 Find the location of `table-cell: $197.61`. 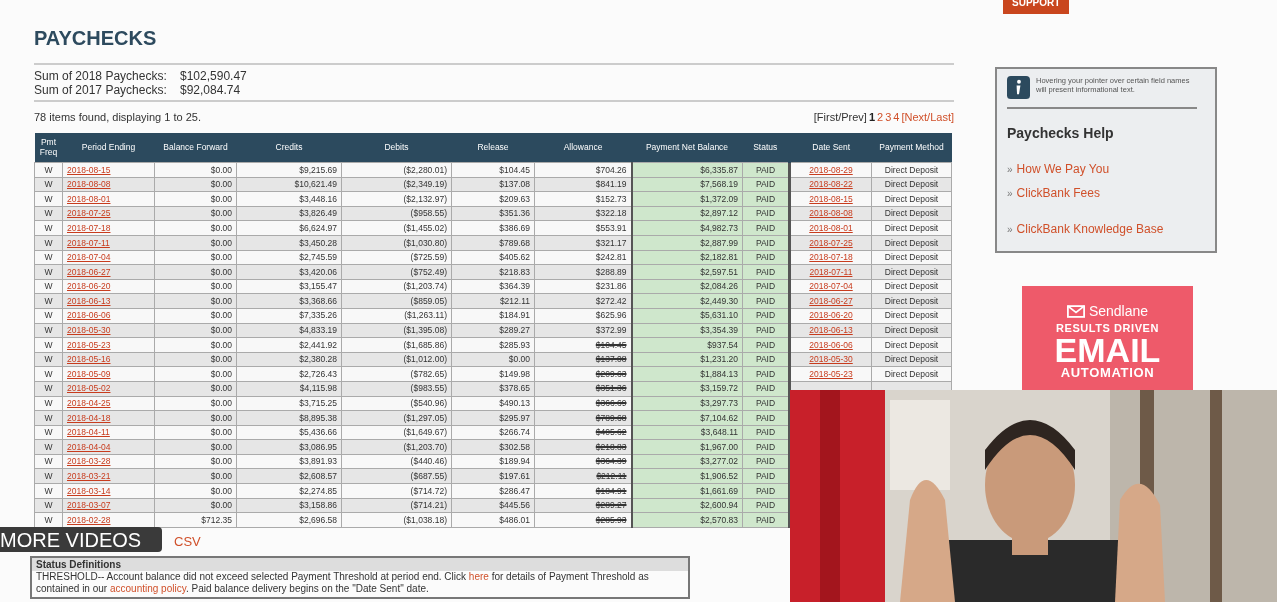

table-cell: $197.61 is located at coordinates (514, 476).